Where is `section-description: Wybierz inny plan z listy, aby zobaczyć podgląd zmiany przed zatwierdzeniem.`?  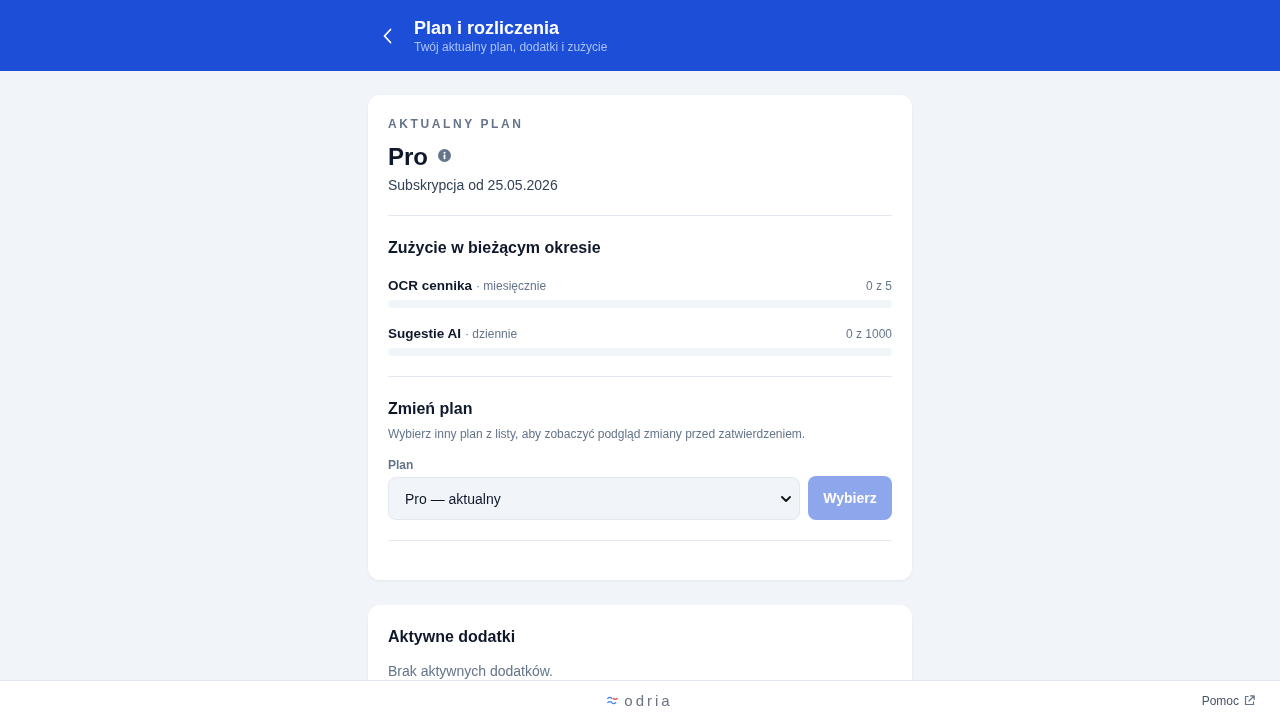
section-description: Wybierz inny plan z listy, aby zobaczyć podgląd zmiany przed zatwierdzeniem. is located at coordinates (597, 434).